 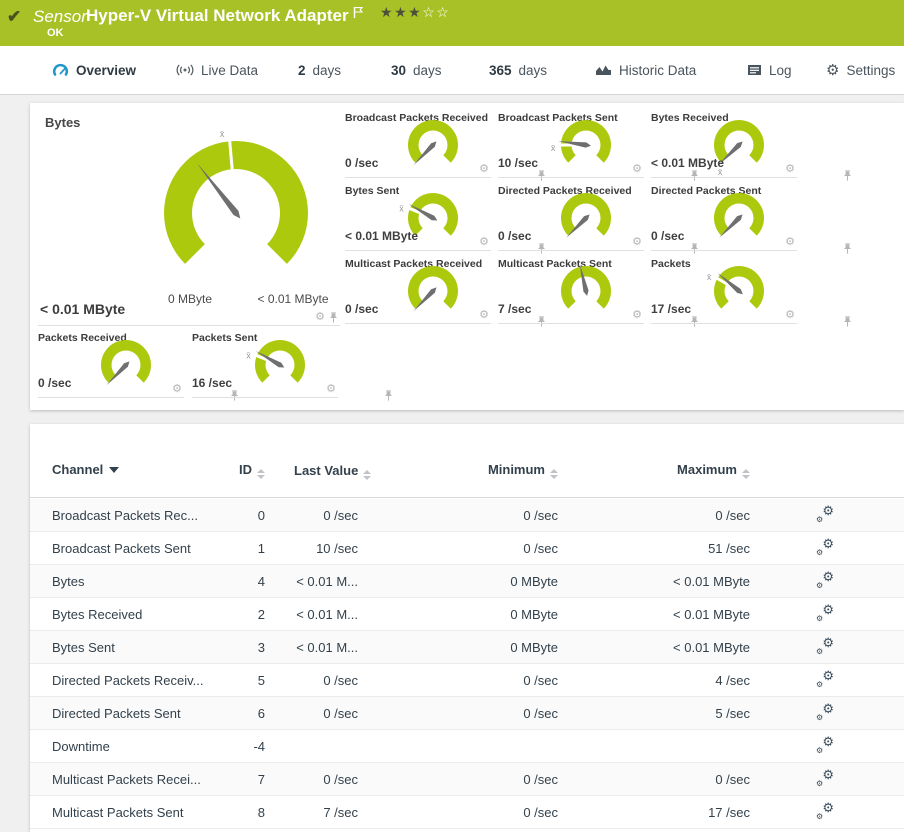 What do you see at coordinates (751, 146) in the screenshot?
I see `gauge-tile-bytes-received: Bytes Received x̄ < 0.01 MByte ⚙` at bounding box center [751, 146].